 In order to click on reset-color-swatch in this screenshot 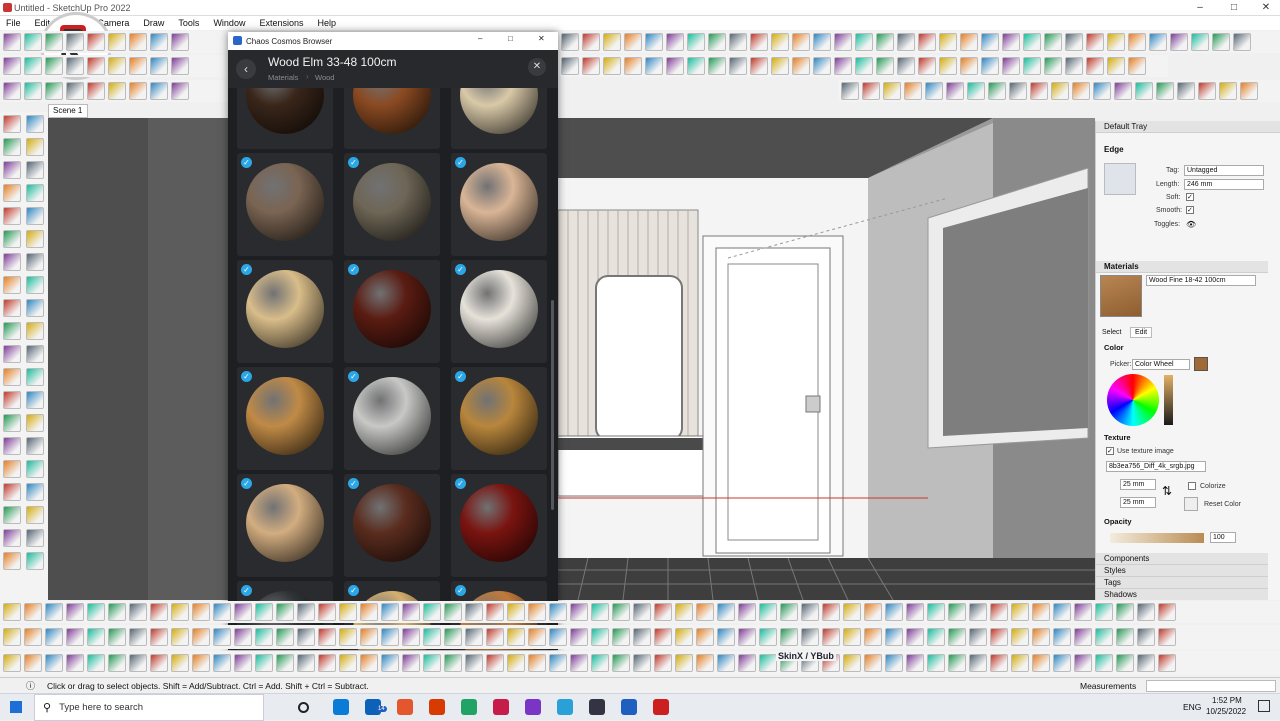, I will do `click(1191, 504)`.